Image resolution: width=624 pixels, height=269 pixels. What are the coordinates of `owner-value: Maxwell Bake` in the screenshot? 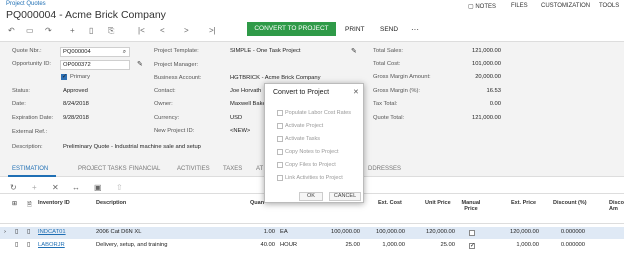 It's located at (248, 104).